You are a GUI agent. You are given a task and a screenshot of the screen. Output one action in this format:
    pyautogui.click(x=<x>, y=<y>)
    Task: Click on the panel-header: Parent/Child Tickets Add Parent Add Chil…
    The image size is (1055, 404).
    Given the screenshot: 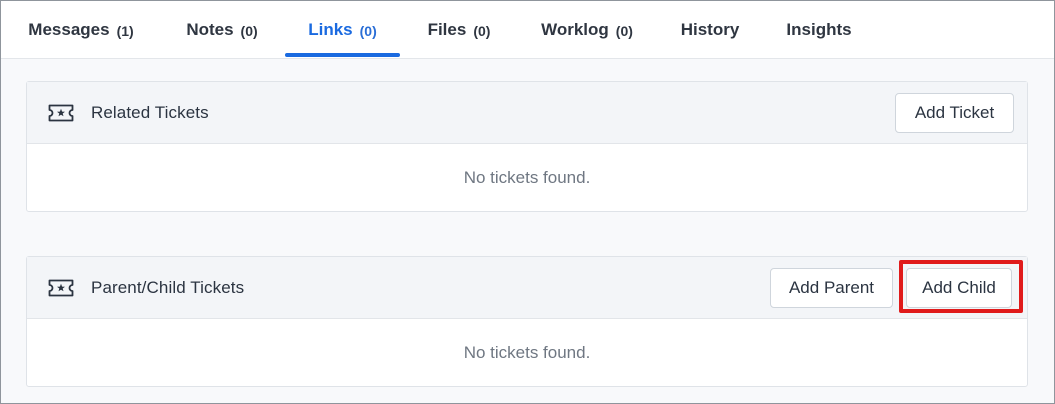 What is the action you would take?
    pyautogui.click(x=527, y=288)
    